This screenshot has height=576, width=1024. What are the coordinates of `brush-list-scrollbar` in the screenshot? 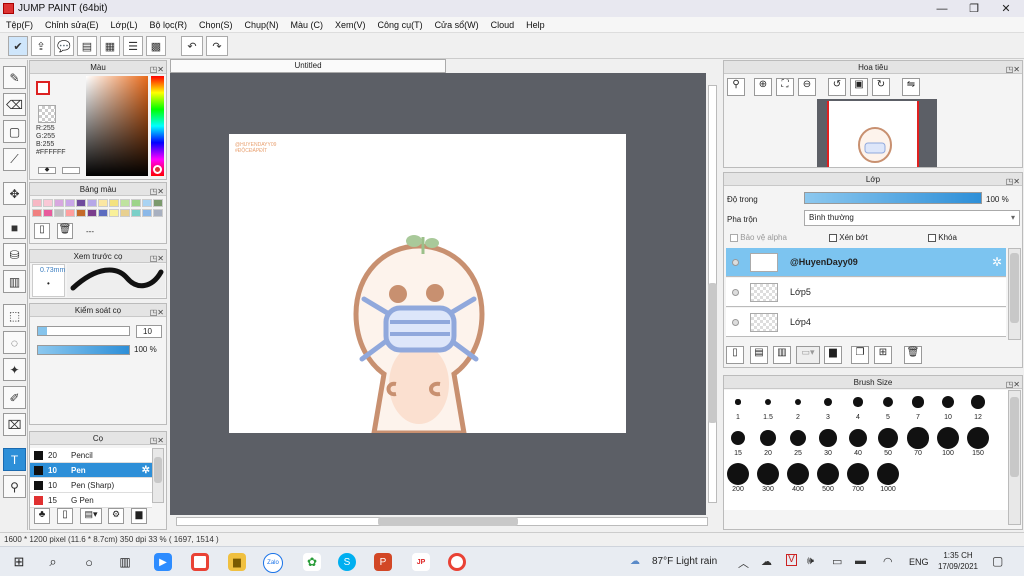 It's located at (158, 475).